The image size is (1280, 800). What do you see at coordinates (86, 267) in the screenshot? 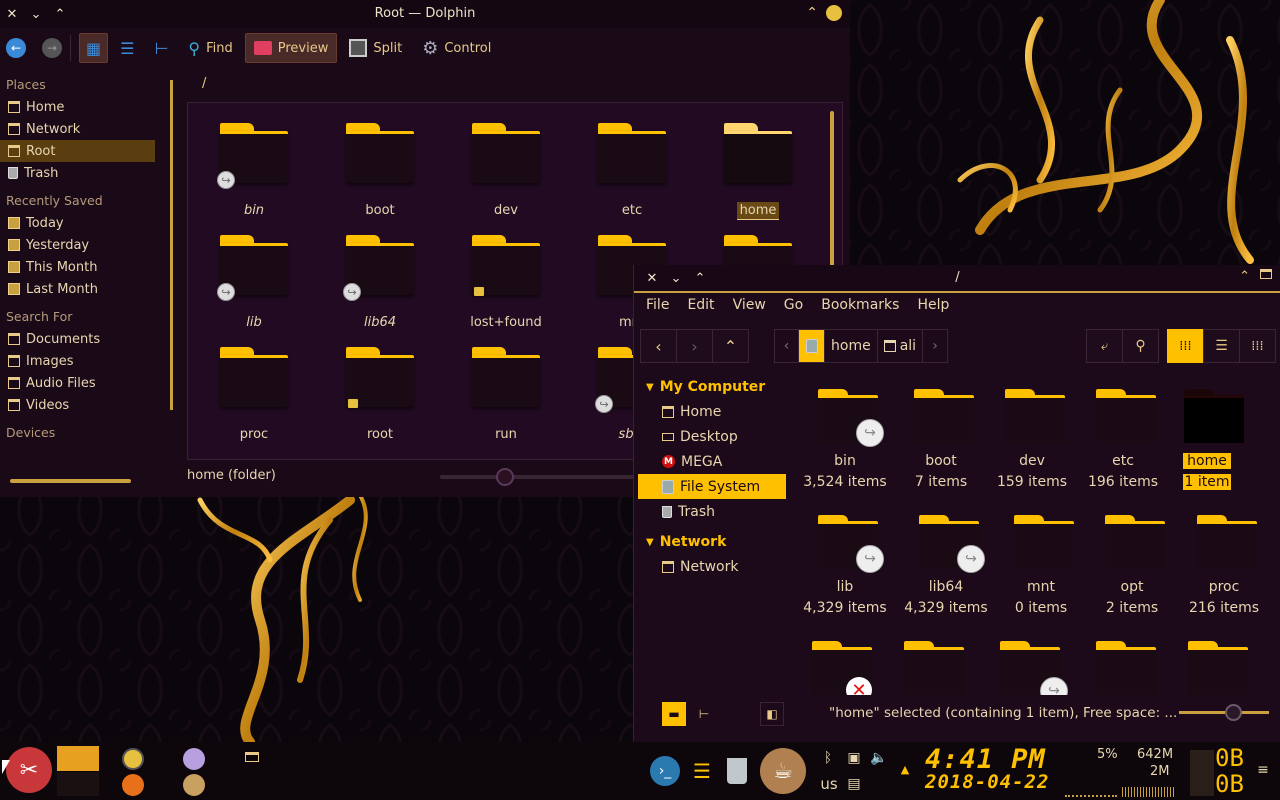
I see `recent-item-this-month: This Month` at bounding box center [86, 267].